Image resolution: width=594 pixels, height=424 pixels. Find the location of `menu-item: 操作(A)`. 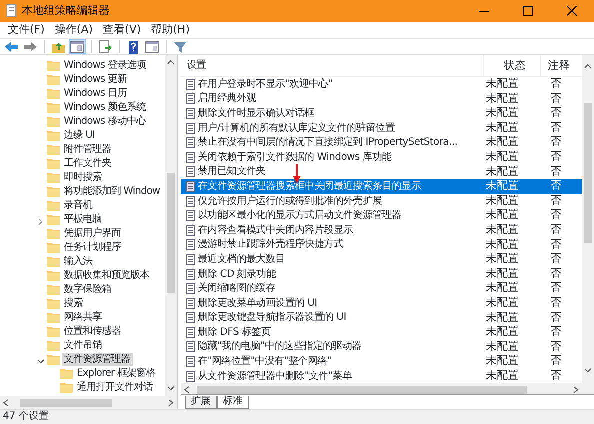

menu-item: 操作(A) is located at coordinates (74, 30).